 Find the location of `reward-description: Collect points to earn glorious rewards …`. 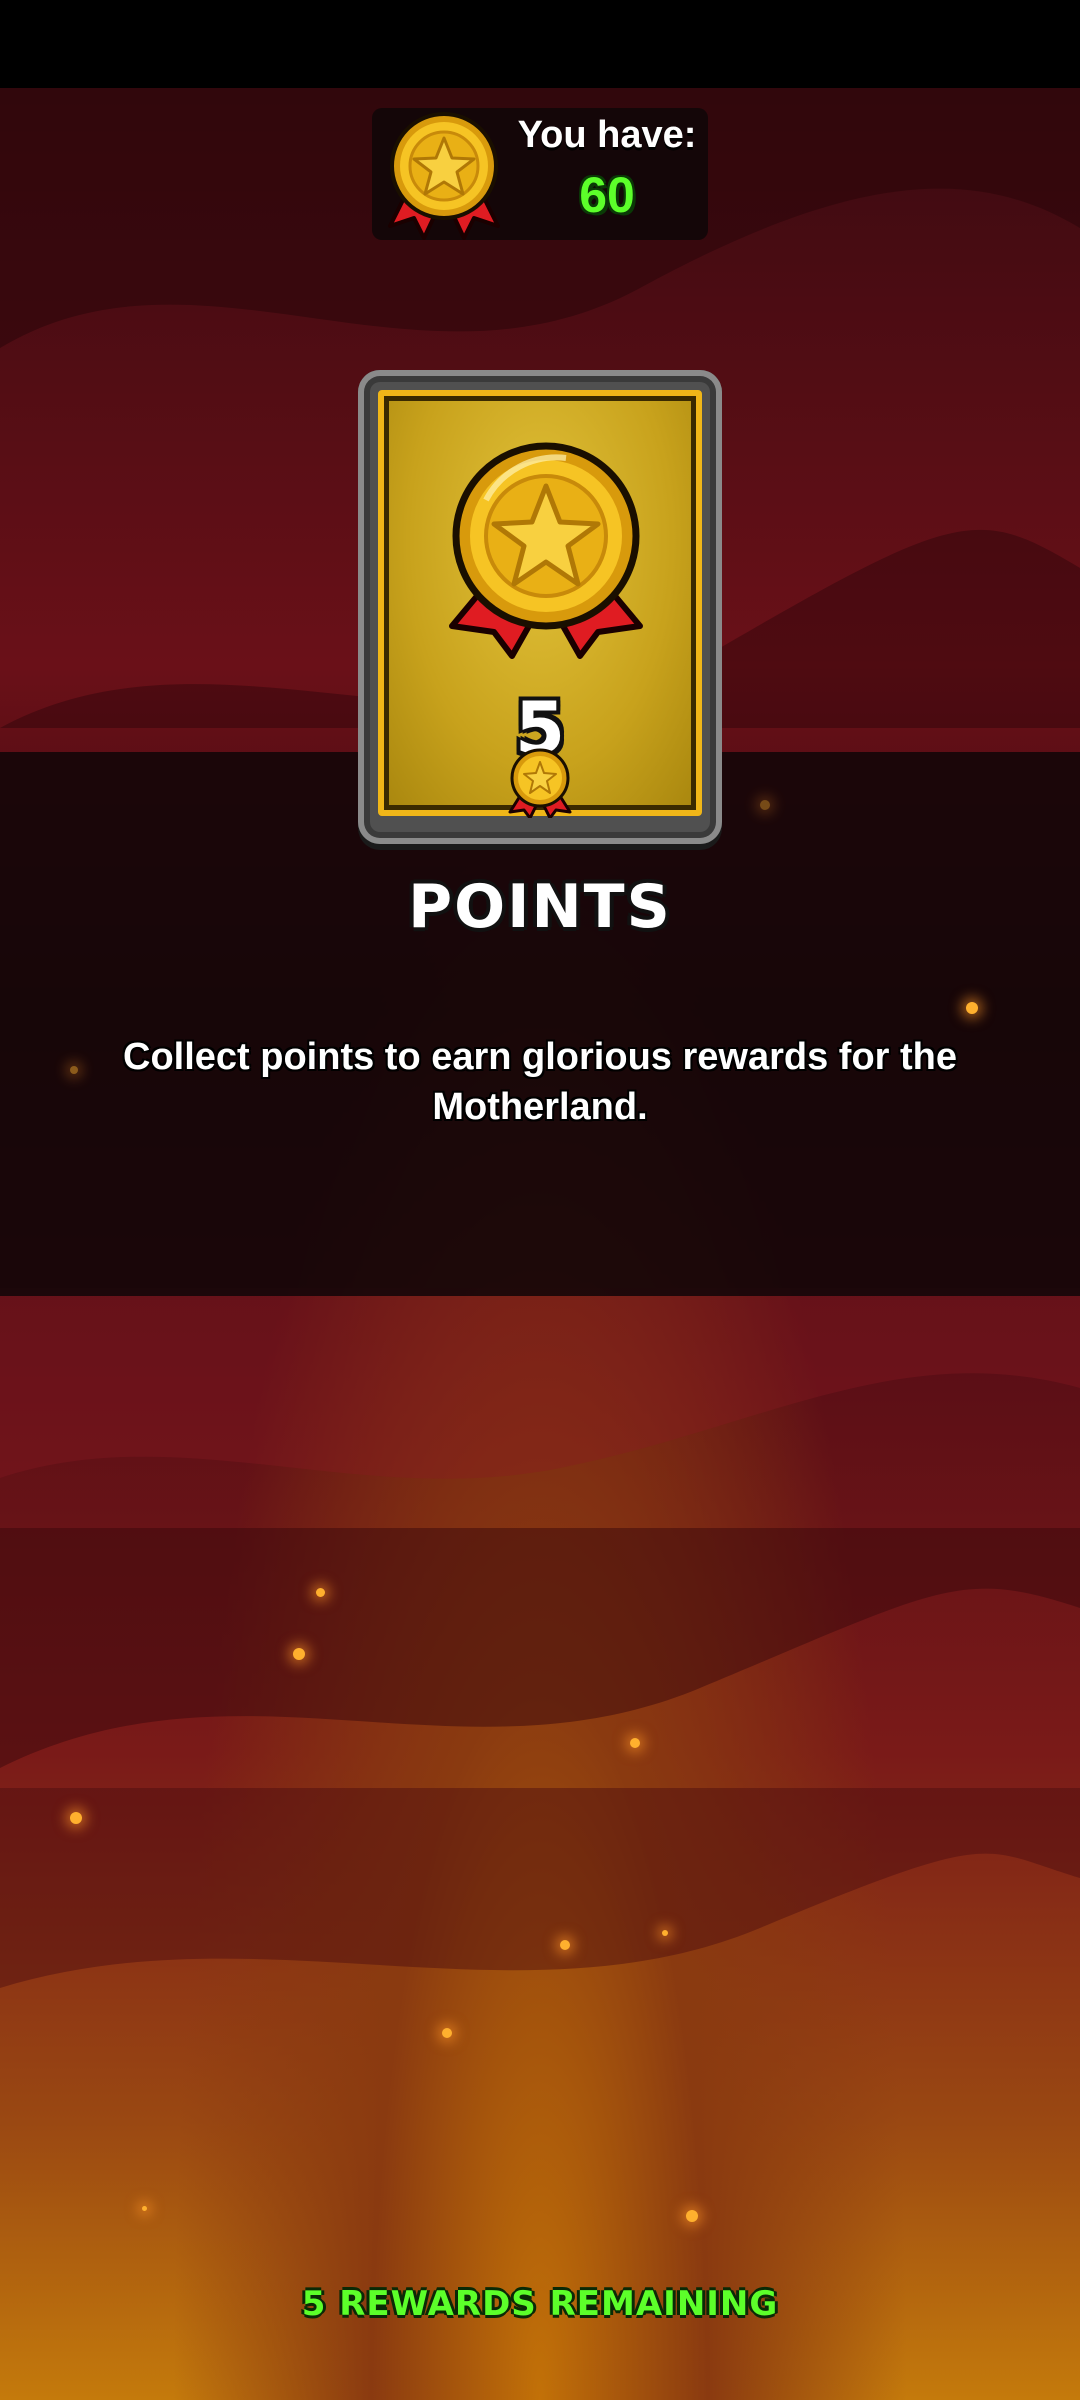

reward-description: Collect points to earn glorious rewards … is located at coordinates (540, 1082).